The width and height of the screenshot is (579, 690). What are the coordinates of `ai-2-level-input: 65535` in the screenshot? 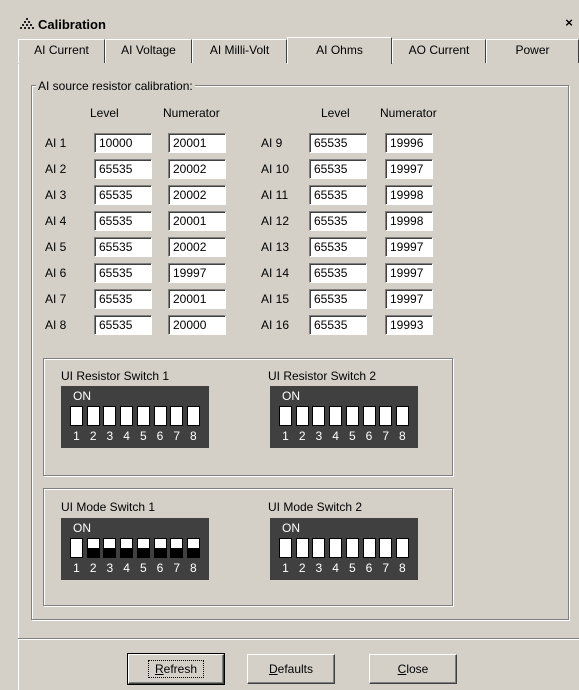 It's located at (123, 169).